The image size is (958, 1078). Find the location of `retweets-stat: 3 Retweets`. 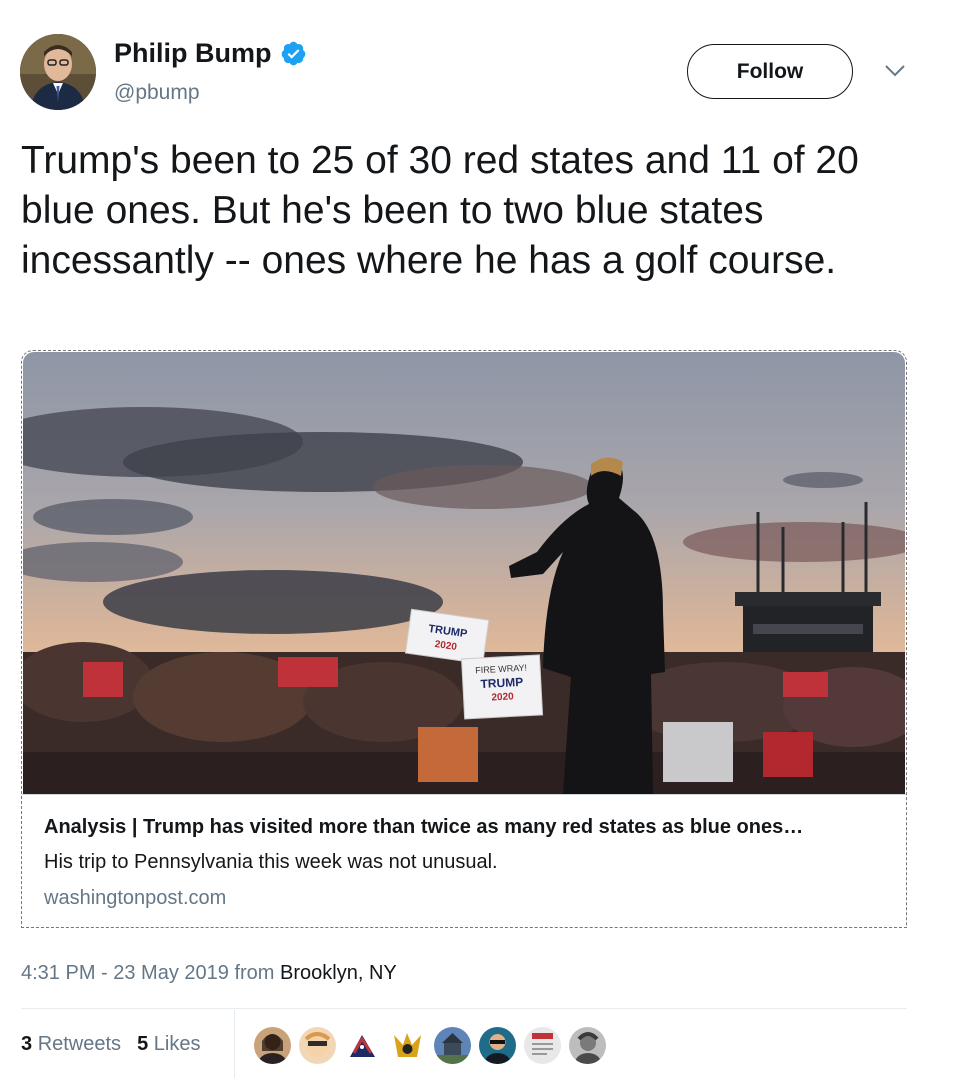

retweets-stat: 3 Retweets is located at coordinates (71, 1044).